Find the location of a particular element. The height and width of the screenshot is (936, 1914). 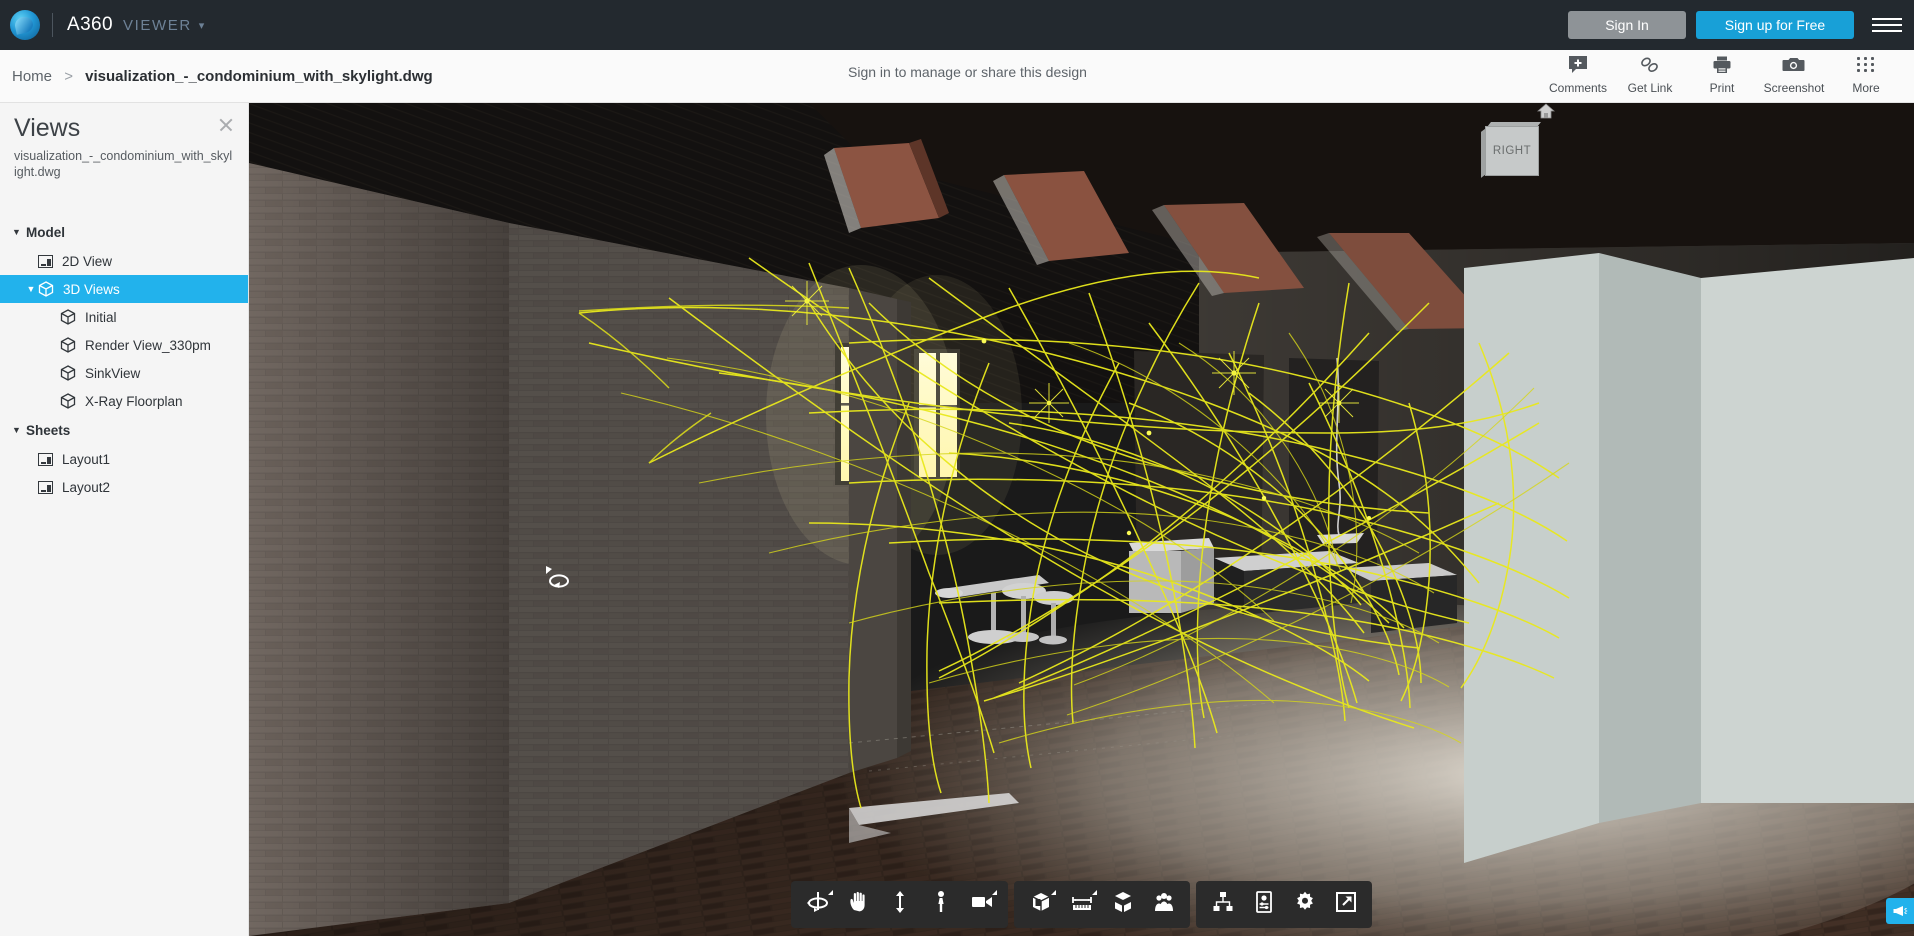

measure-ruler-icon is located at coordinates (1082, 904).